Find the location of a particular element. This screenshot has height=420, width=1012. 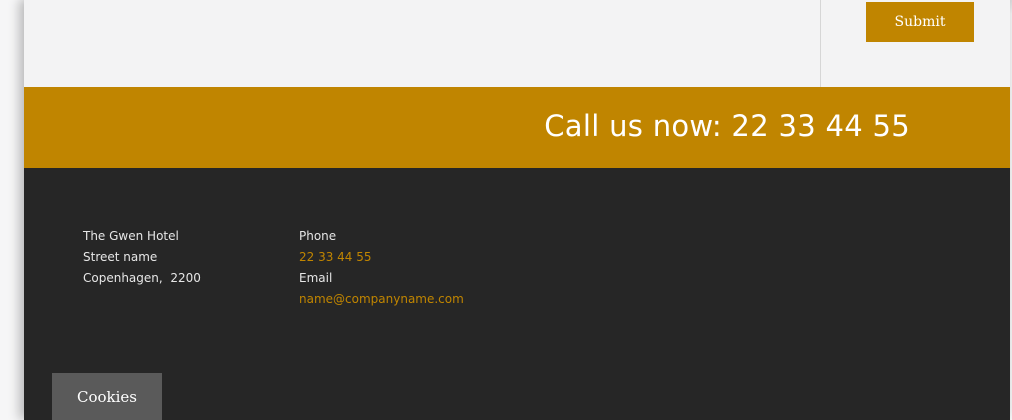

city-postcode: Copenhagen, 2200 is located at coordinates (142, 278).